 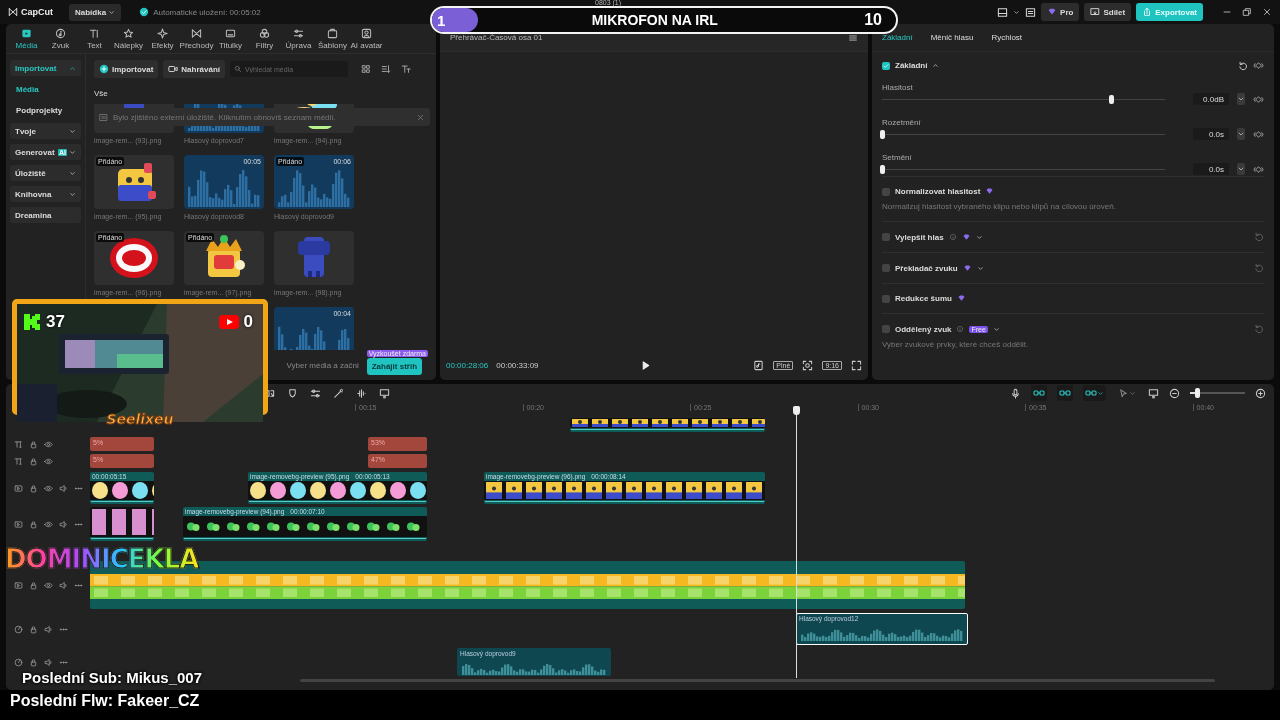 I want to click on tool-tab: Efekty, so click(x=162, y=38).